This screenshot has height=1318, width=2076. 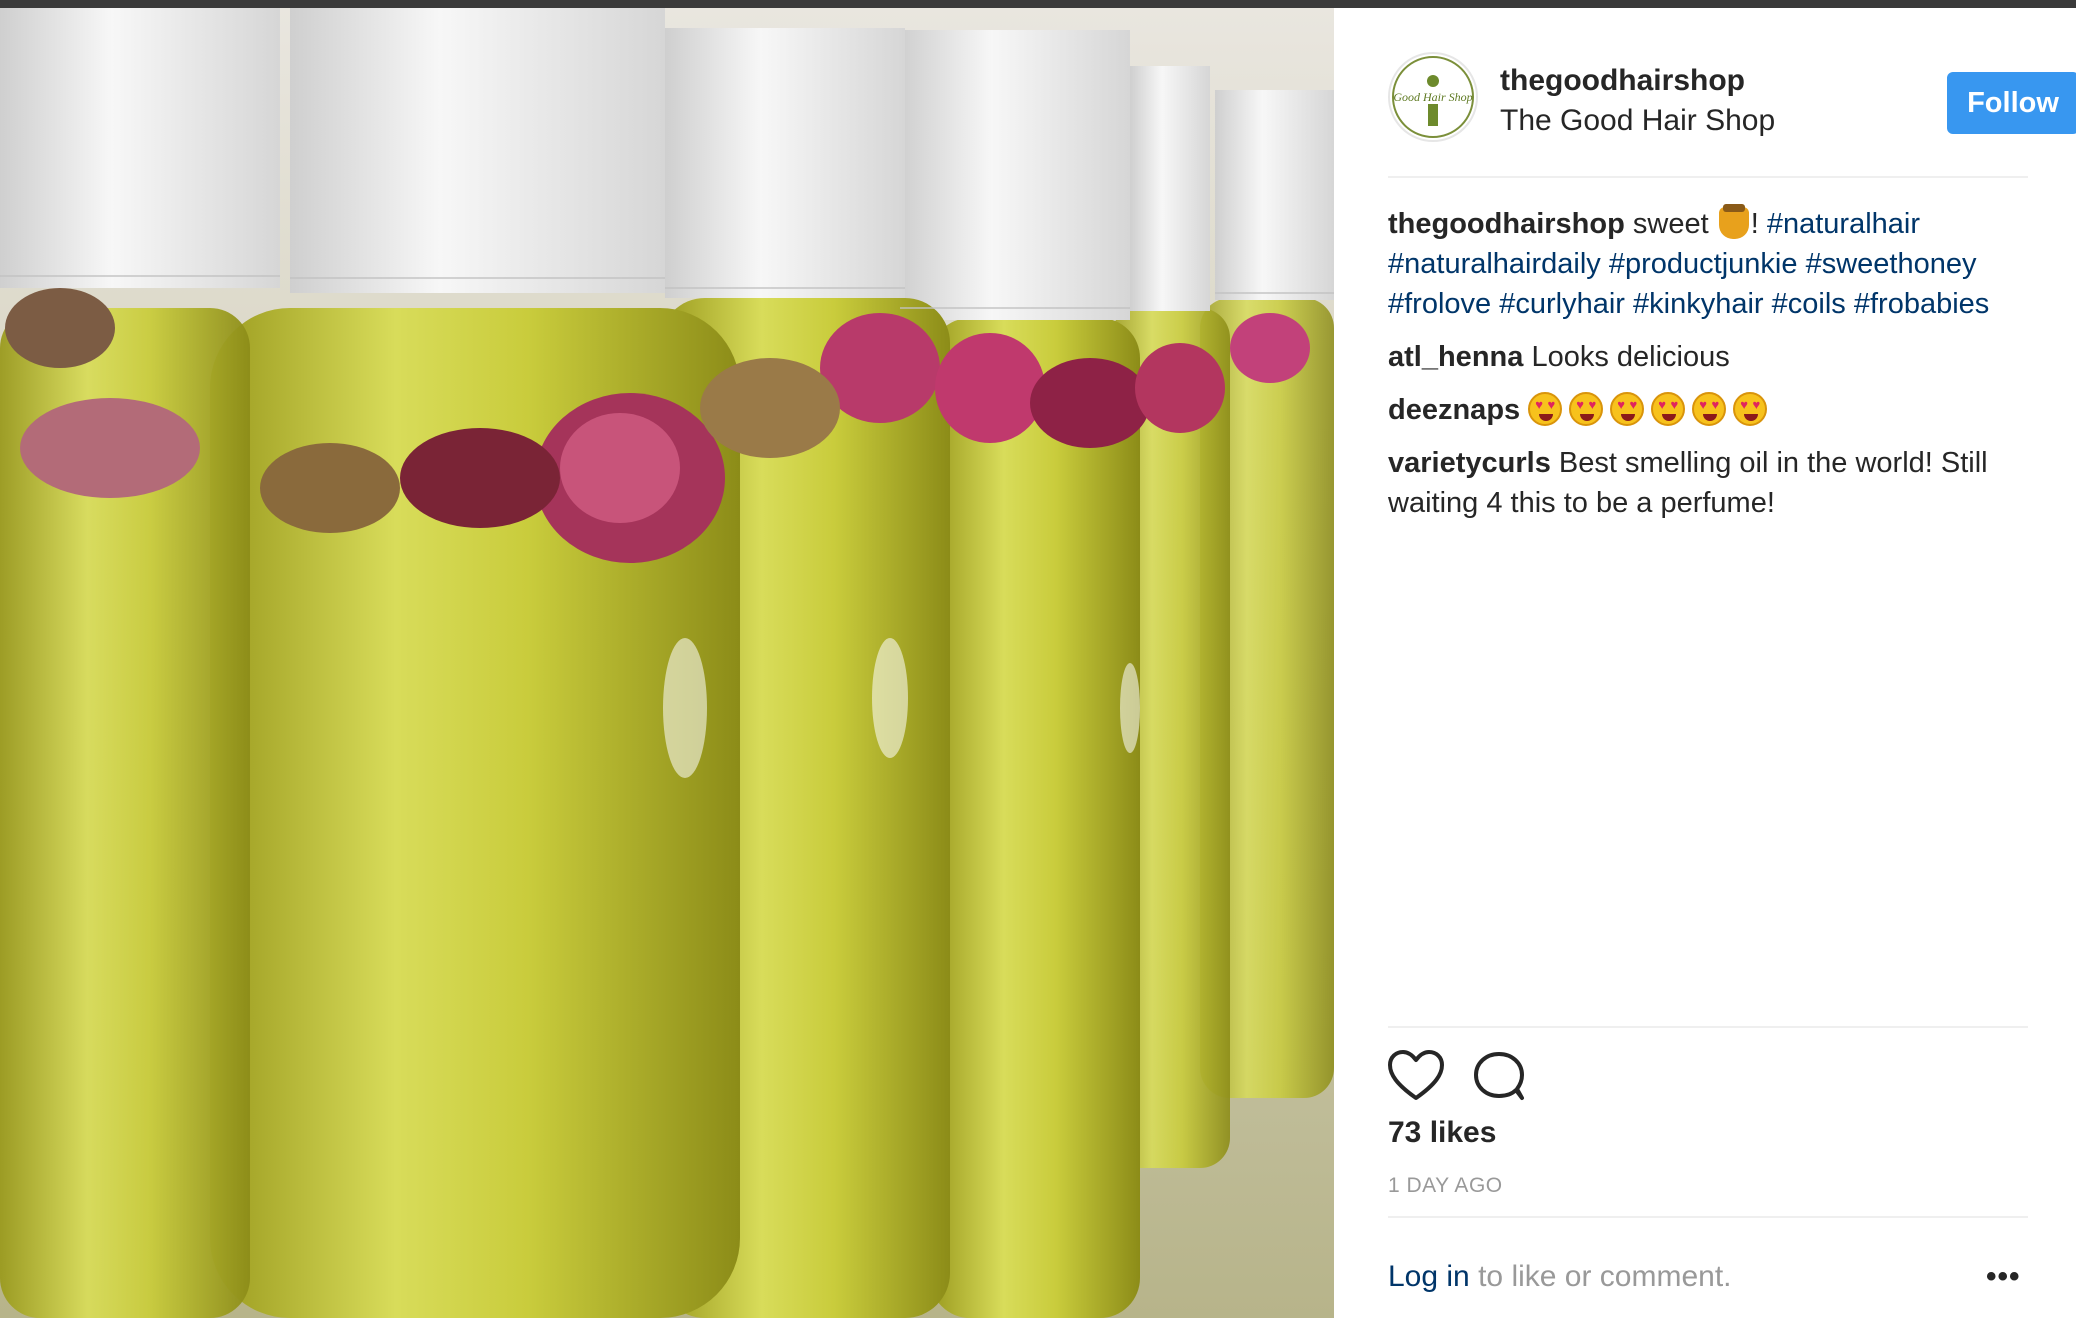 I want to click on hashtag-link: #sweethoney, so click(x=1891, y=264).